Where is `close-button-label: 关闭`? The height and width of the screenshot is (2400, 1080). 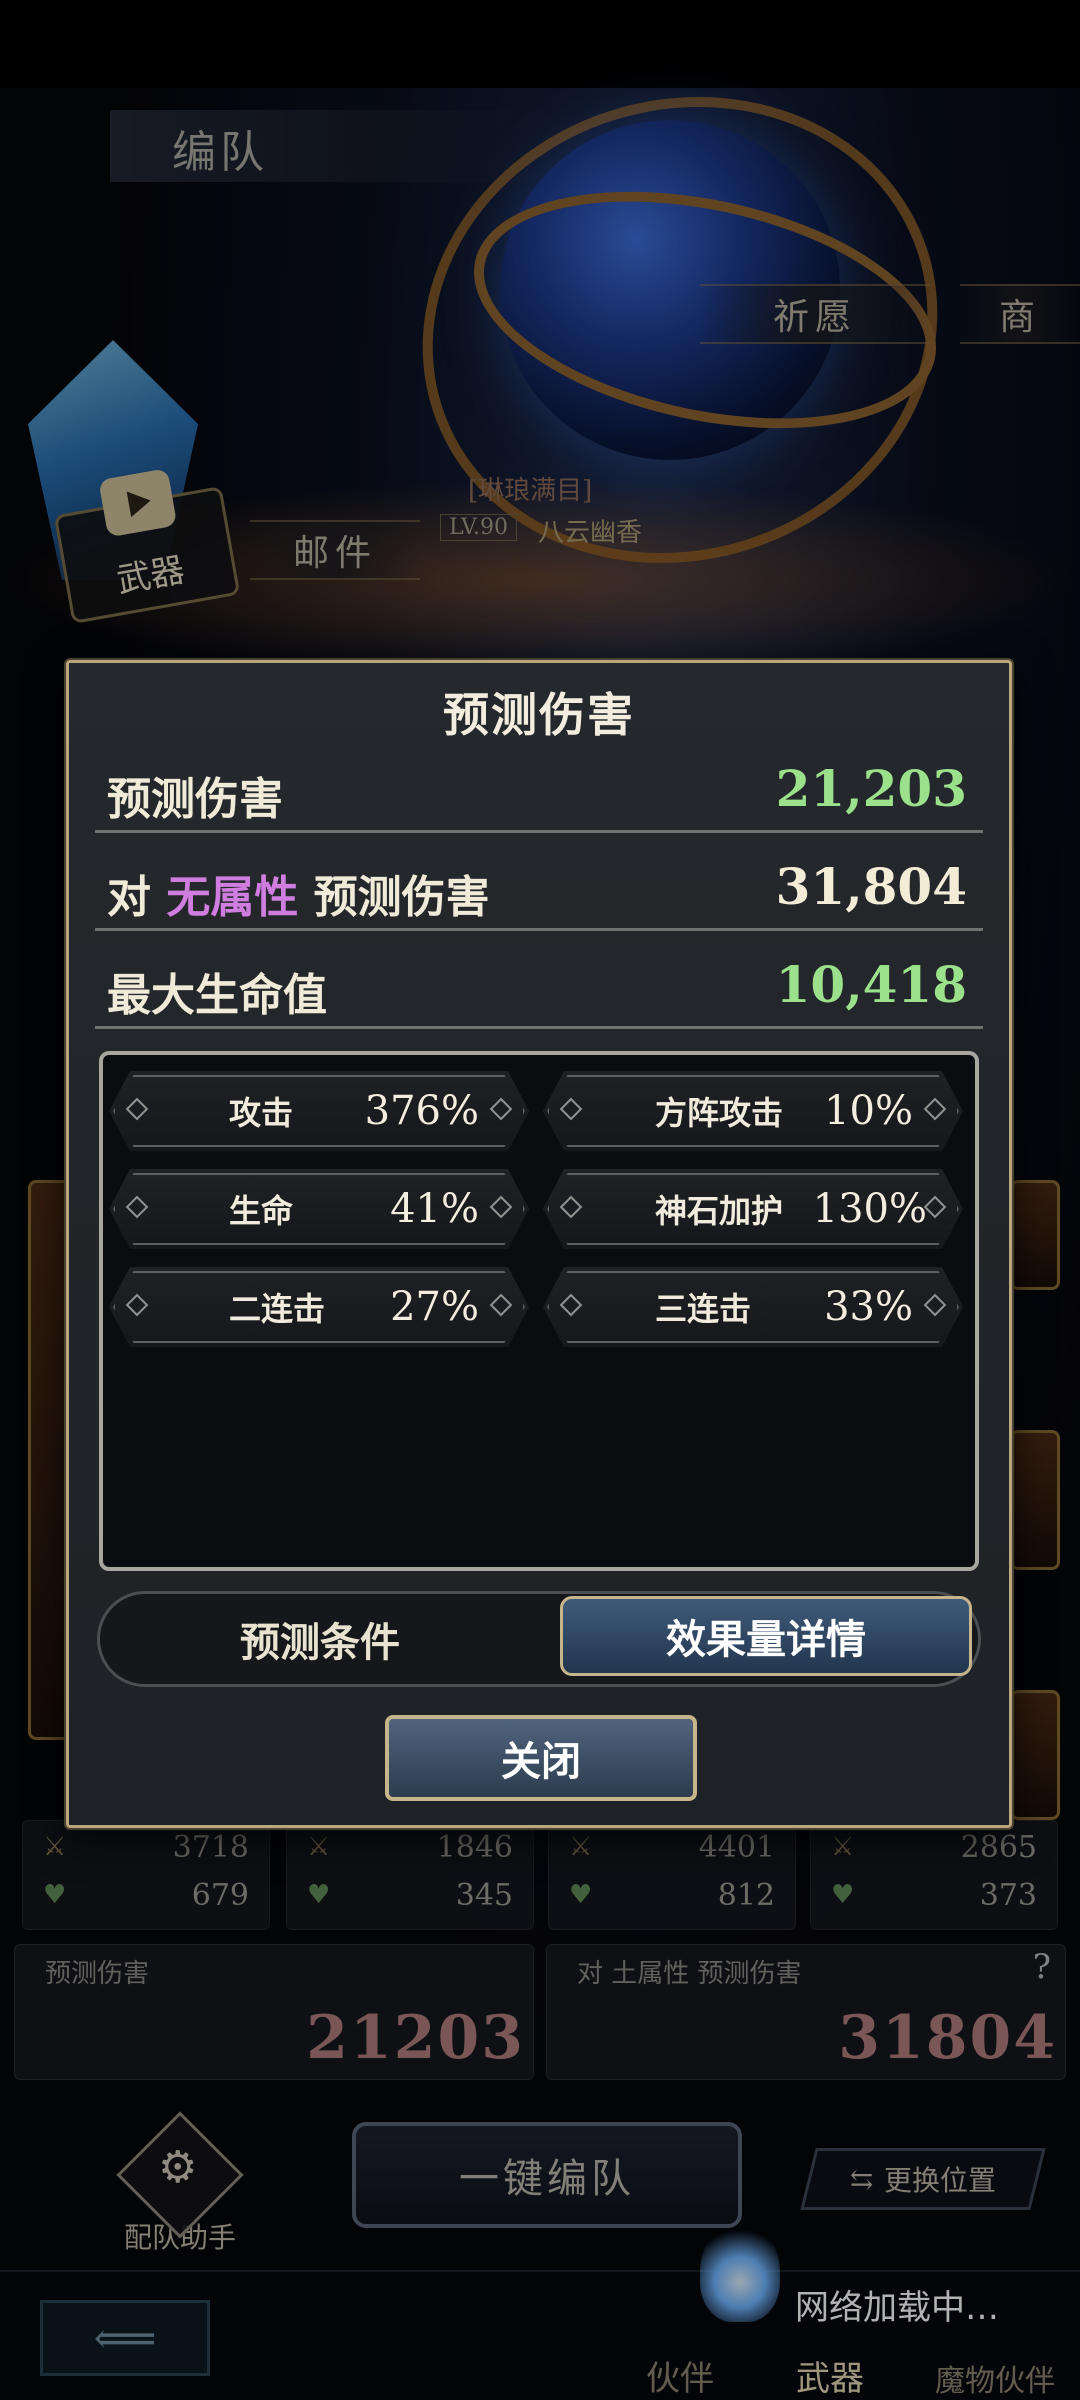
close-button-label: 关闭 is located at coordinates (541, 1762).